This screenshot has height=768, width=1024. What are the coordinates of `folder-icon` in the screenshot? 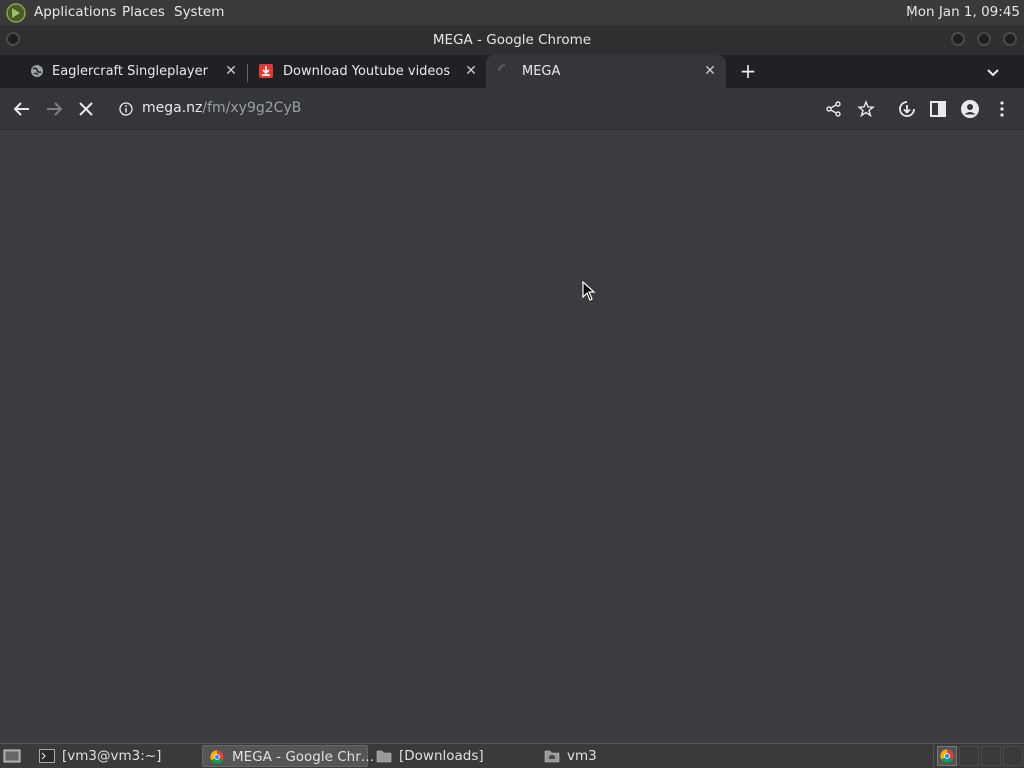 It's located at (384, 756).